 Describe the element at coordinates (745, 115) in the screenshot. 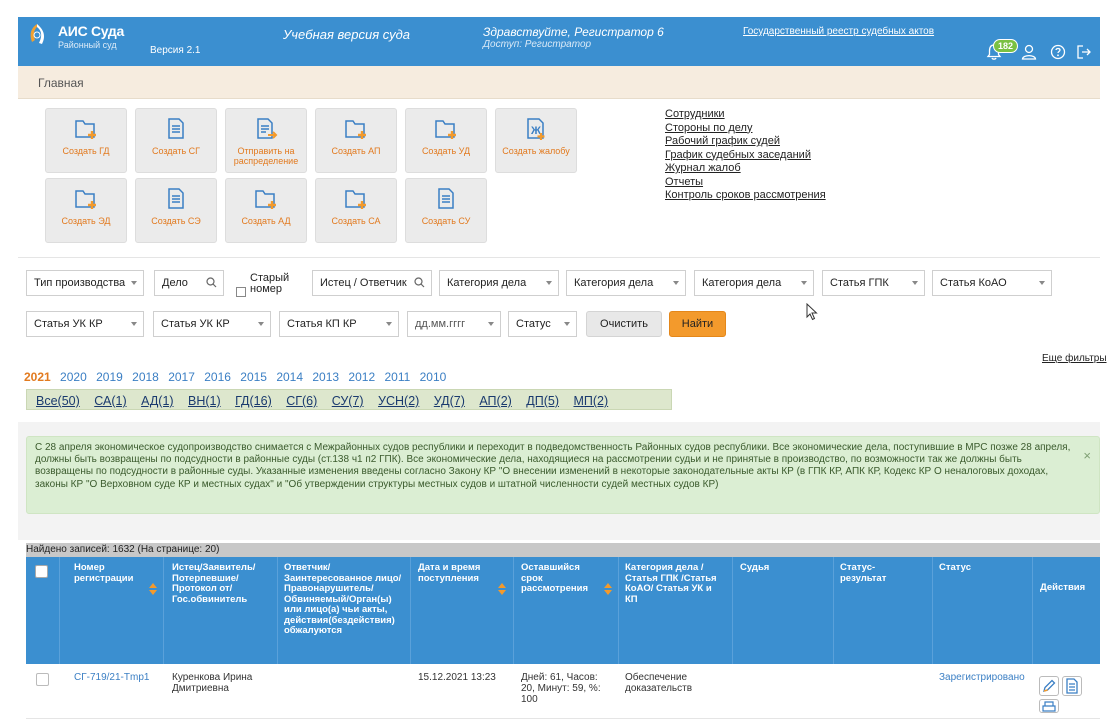

I see `link-employees: Сотрудники` at that location.